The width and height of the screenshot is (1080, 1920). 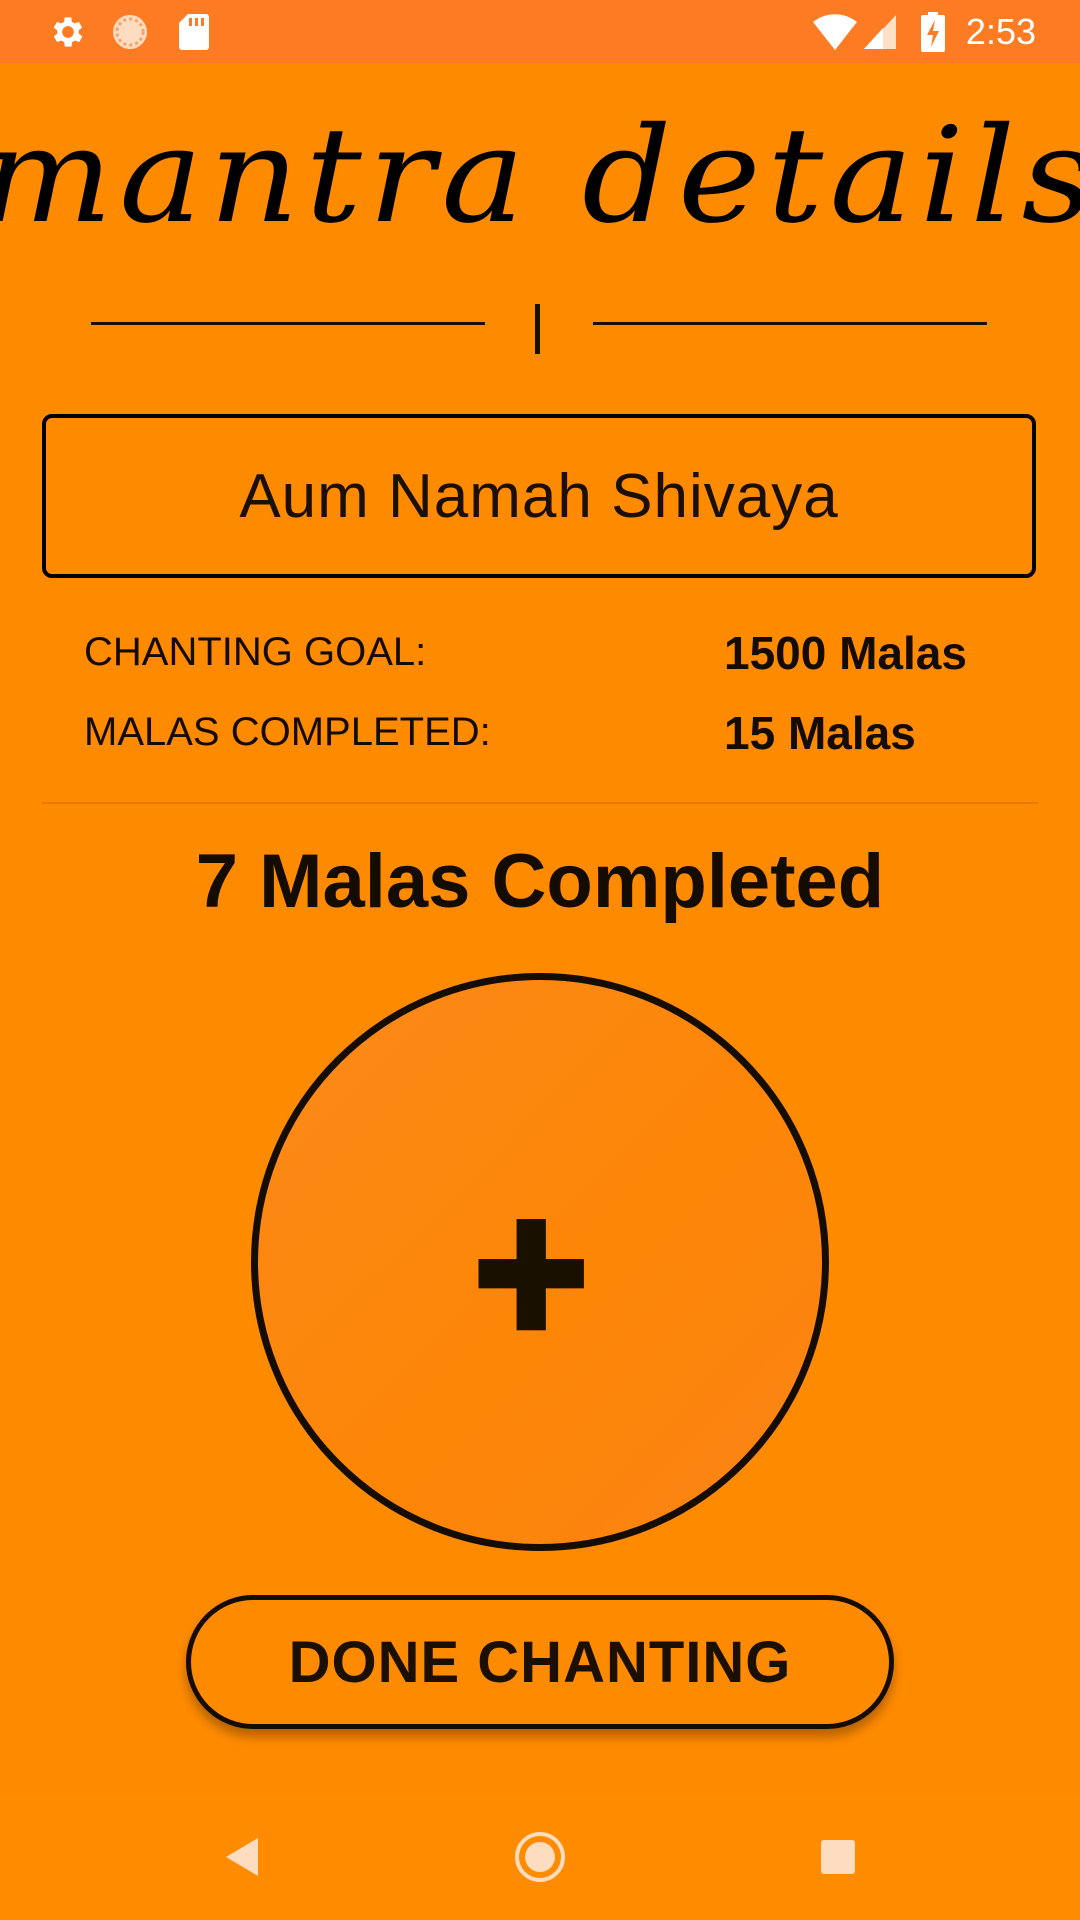 I want to click on mantra-name-box: Aum Namah Shivaya, so click(x=539, y=496).